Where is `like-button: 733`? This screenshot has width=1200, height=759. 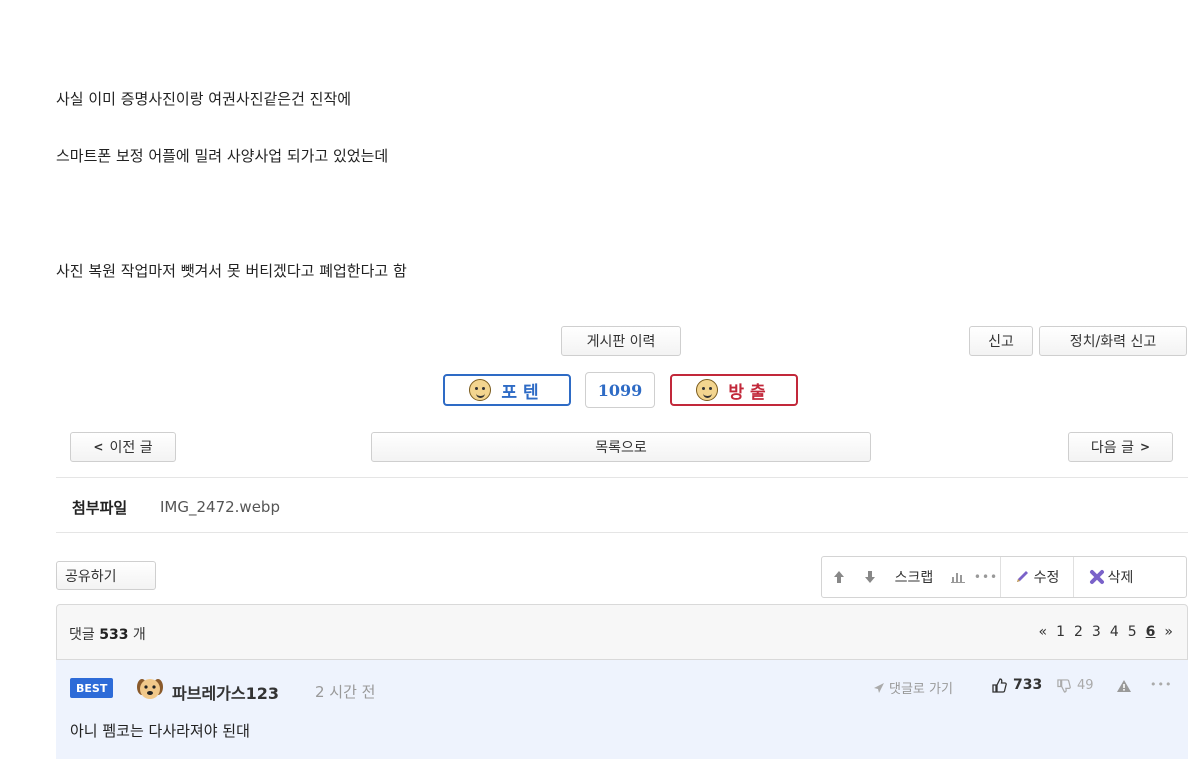 like-button: 733 is located at coordinates (1017, 685).